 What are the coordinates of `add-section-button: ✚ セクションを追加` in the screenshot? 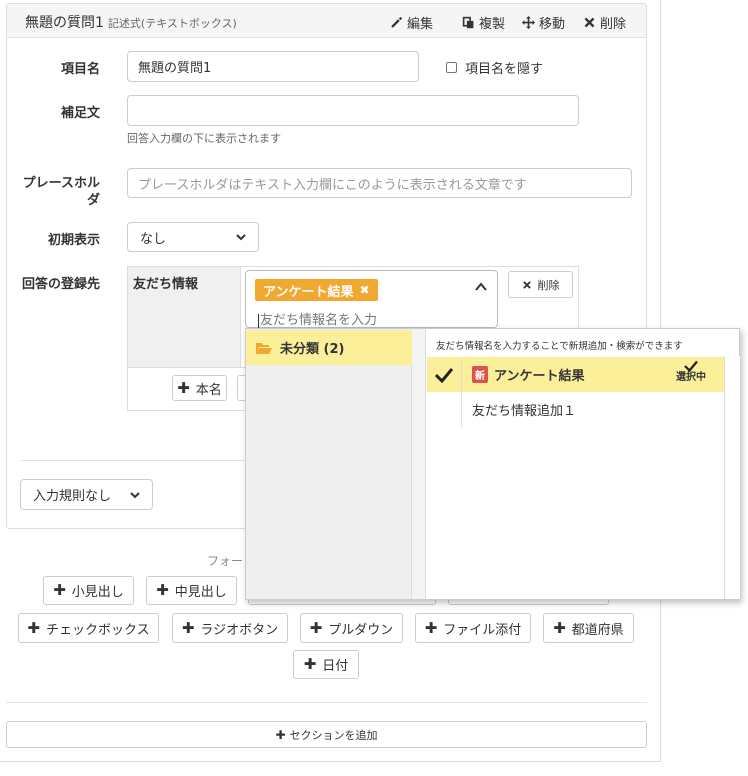 It's located at (326, 734).